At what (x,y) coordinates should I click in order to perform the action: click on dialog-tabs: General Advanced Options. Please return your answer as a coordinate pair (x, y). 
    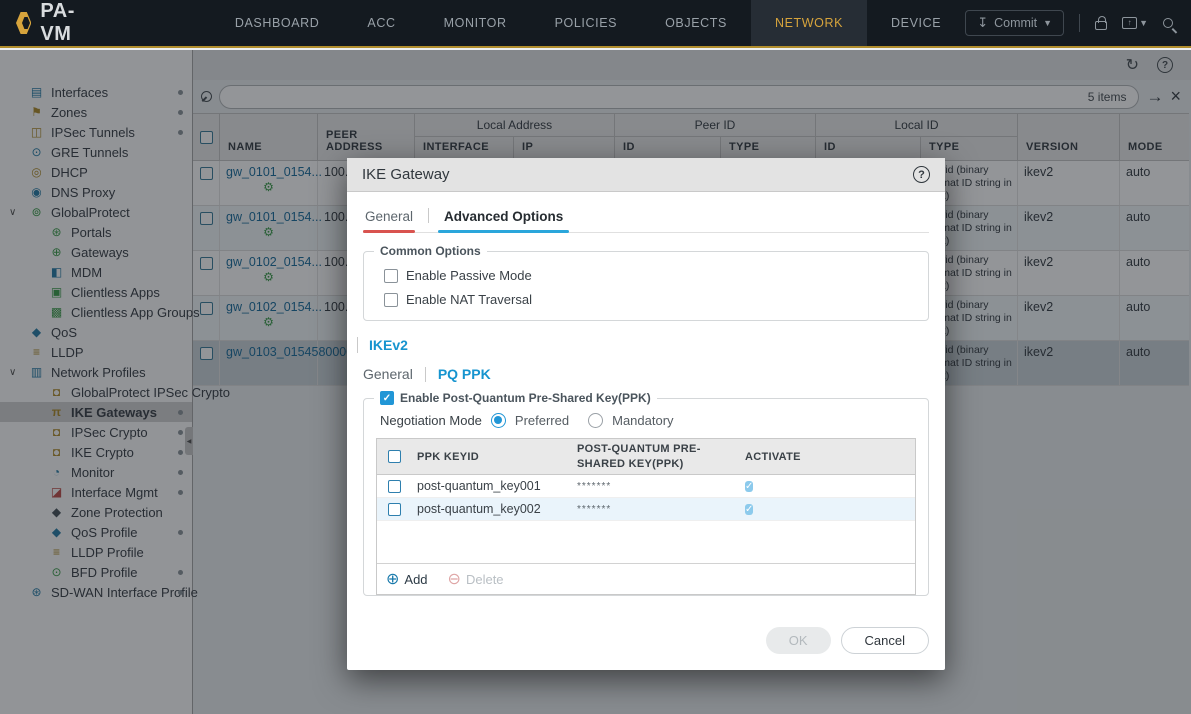
    Looking at the image, I should click on (646, 212).